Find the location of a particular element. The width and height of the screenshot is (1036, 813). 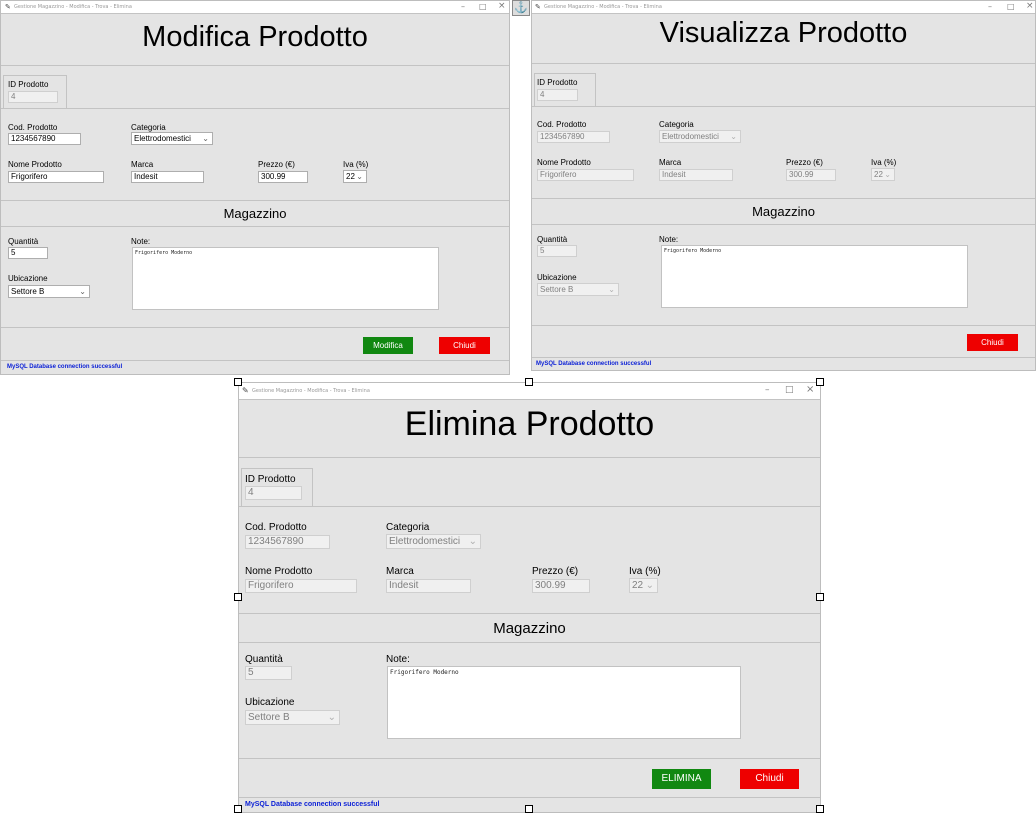

resize-handle-bottom-left is located at coordinates (238, 809).